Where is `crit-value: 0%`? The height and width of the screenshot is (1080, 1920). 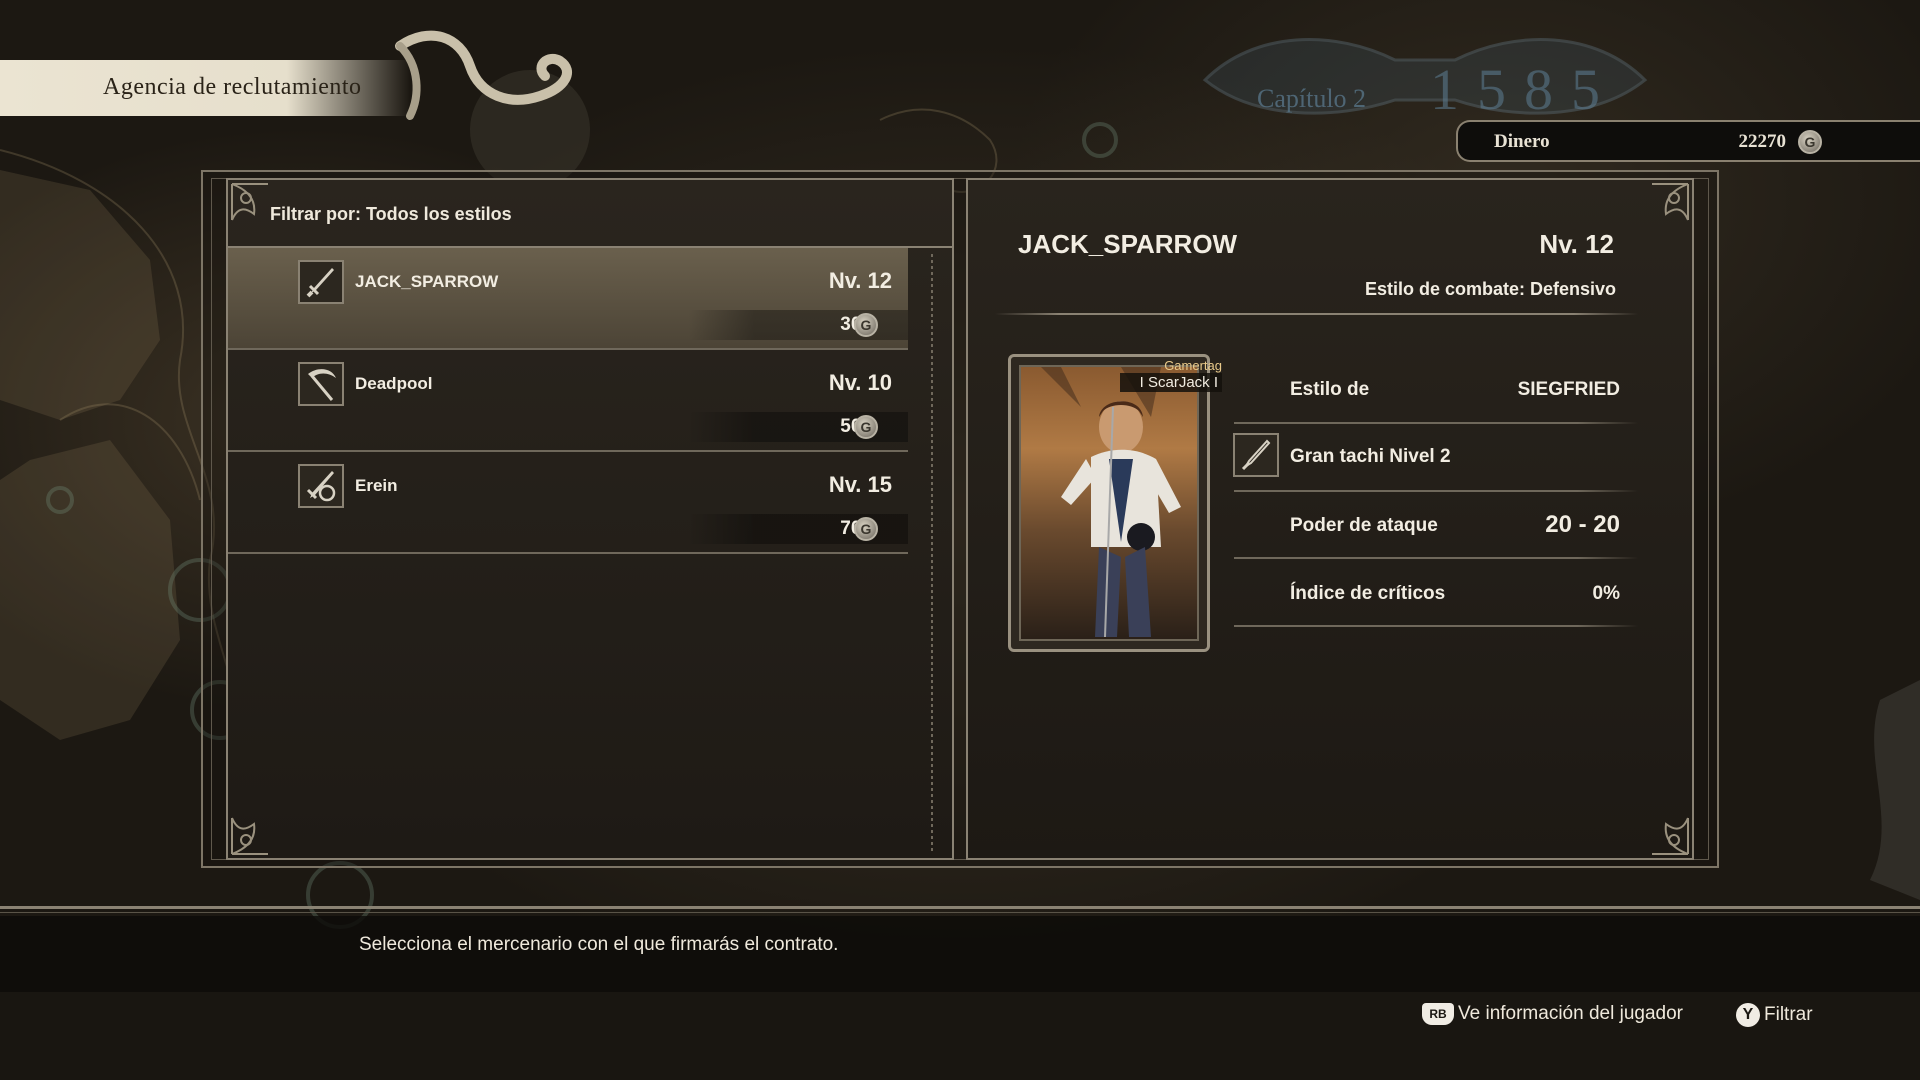
crit-value: 0% is located at coordinates (1606, 593).